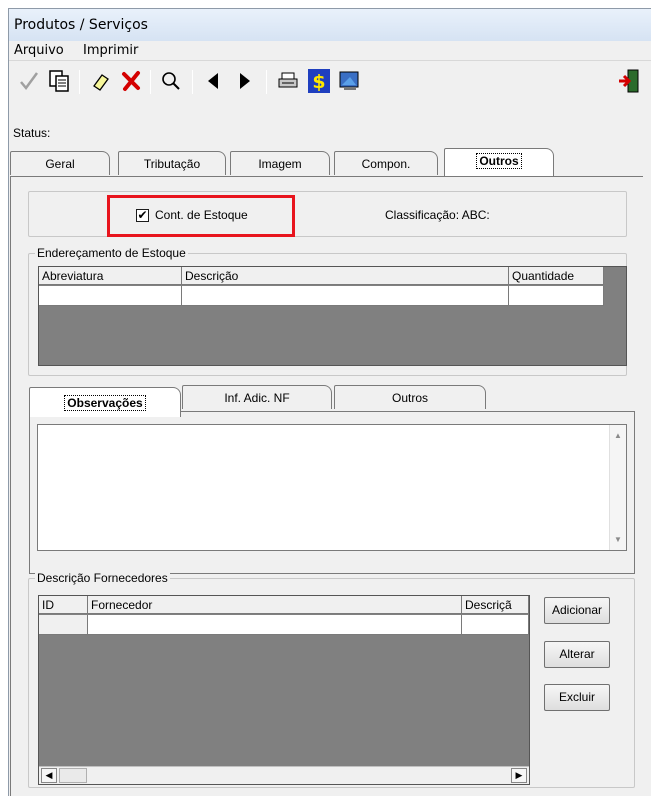  Describe the element at coordinates (280, 163) in the screenshot. I see `tab-imagem: Imagem` at that location.